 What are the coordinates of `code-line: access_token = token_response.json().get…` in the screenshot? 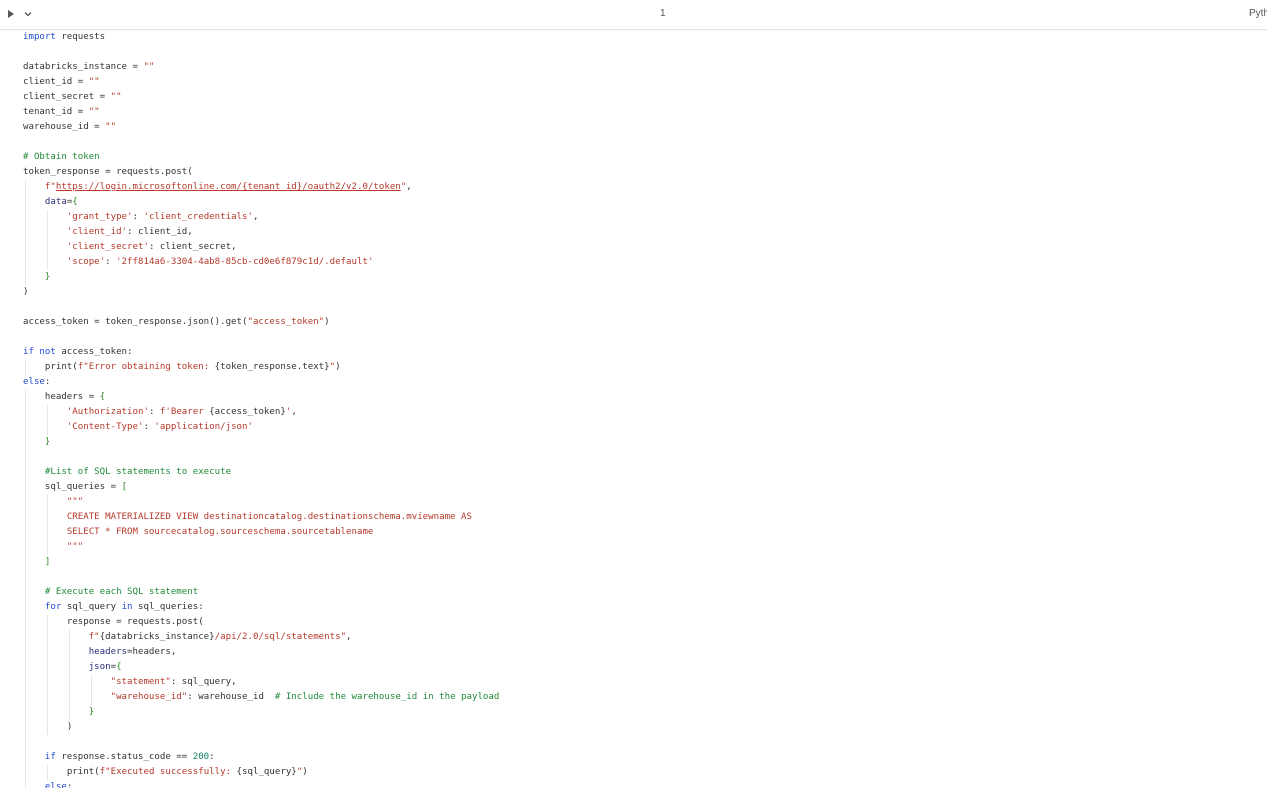 It's located at (261, 322).